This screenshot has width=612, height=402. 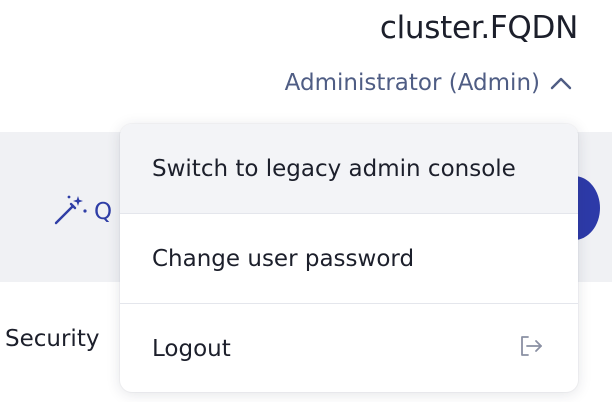 I want to click on quick-action-button: Q, so click(x=82, y=212).